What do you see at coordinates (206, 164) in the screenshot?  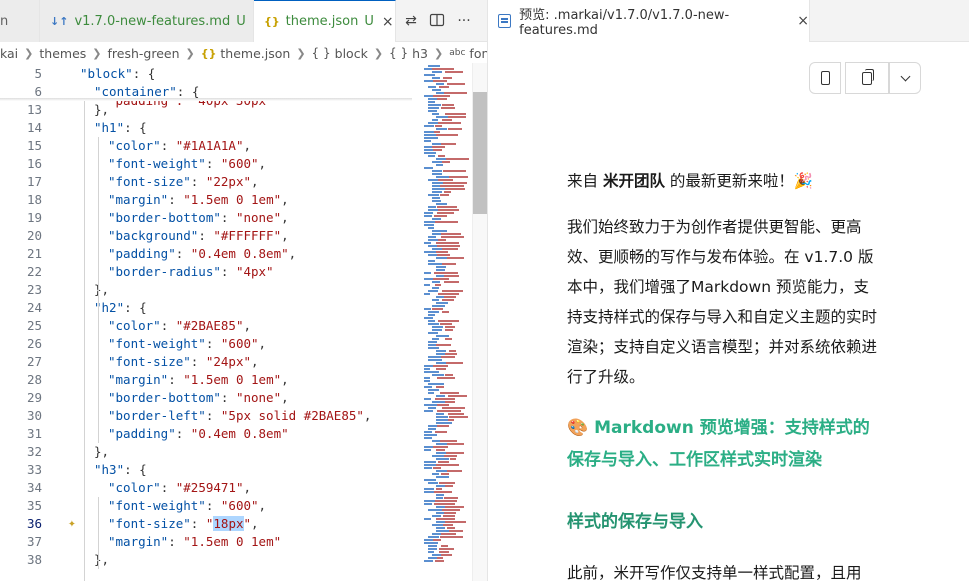 I see `code-line: 16 "font-weight": "600",` at bounding box center [206, 164].